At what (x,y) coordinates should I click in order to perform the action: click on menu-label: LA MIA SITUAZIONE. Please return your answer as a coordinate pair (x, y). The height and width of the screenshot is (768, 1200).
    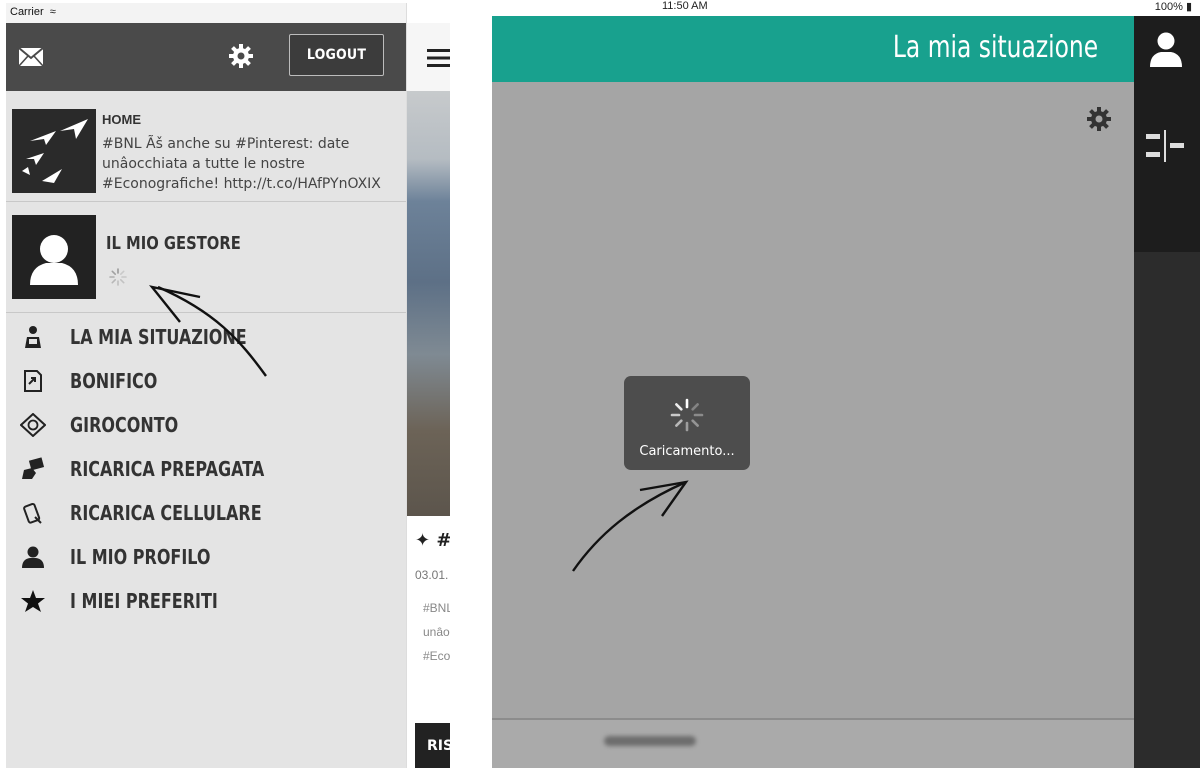
    Looking at the image, I should click on (158, 337).